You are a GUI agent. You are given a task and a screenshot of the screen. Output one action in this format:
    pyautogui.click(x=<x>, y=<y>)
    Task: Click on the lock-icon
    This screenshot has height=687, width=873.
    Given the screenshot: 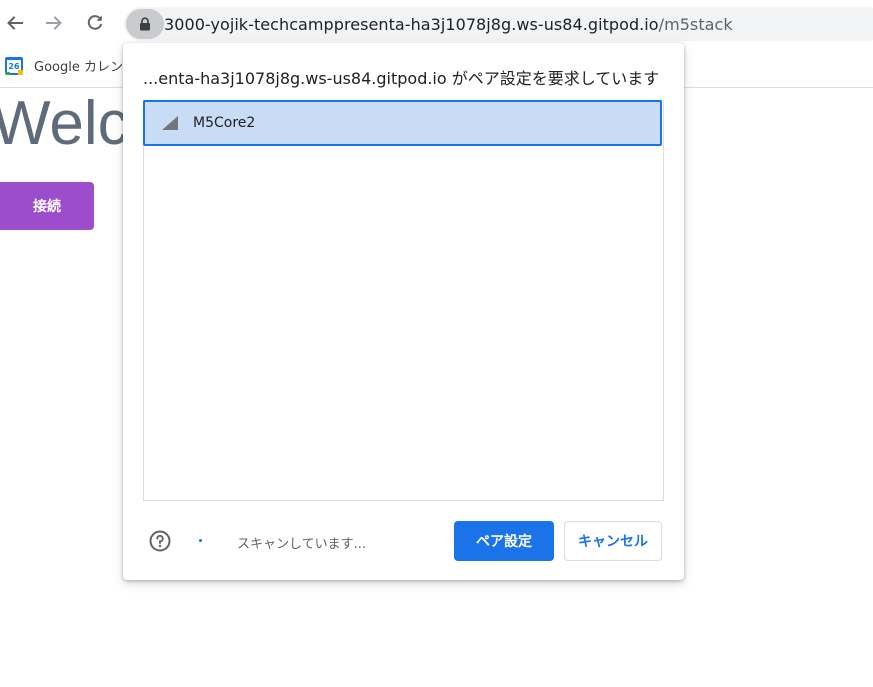 What is the action you would take?
    pyautogui.click(x=145, y=24)
    